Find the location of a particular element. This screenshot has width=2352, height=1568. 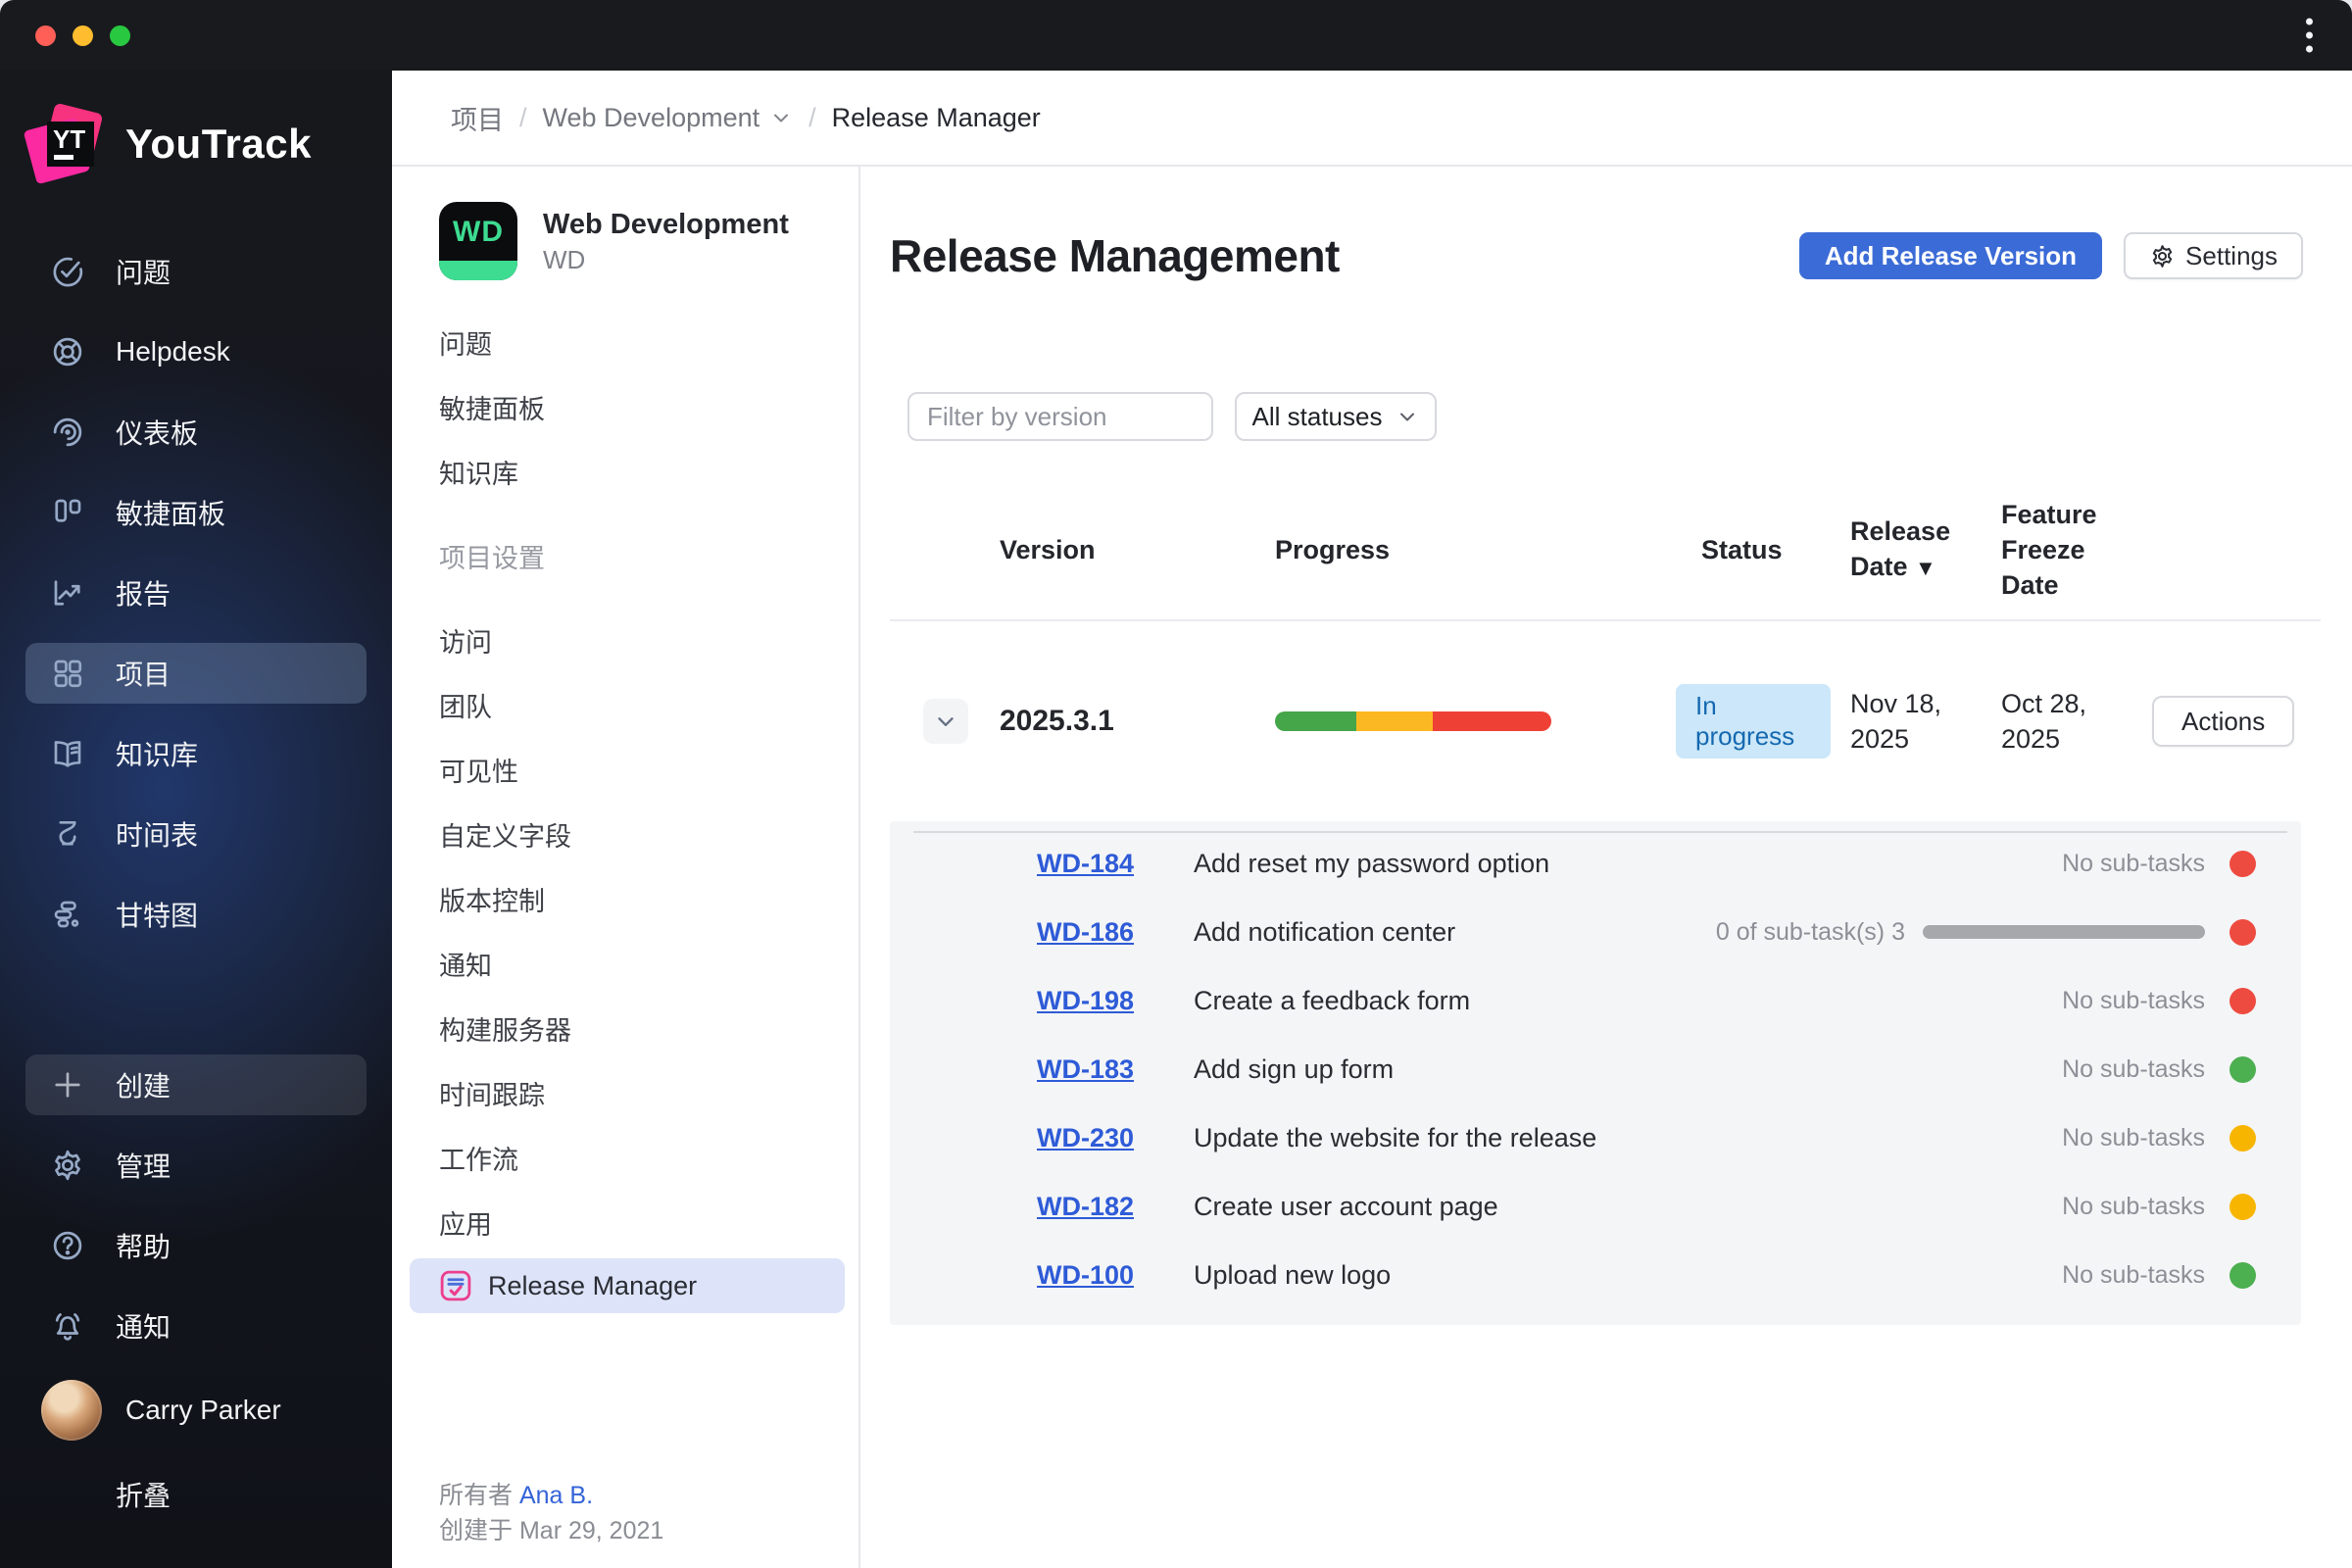

add-release-version-button: Add Release Version is located at coordinates (1951, 255).